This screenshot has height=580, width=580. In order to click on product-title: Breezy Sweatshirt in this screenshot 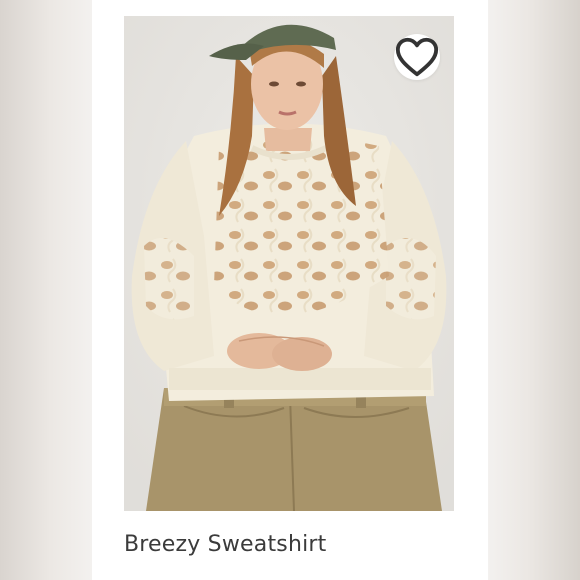, I will do `click(225, 544)`.